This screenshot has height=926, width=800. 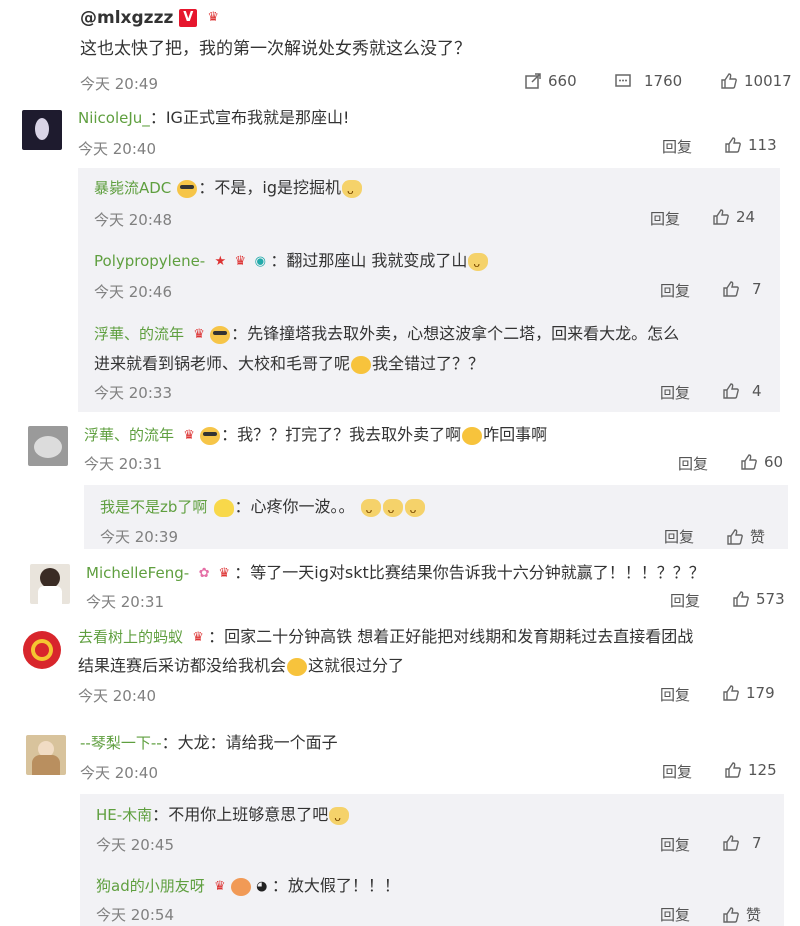 I want to click on like-button: 10017, so click(x=756, y=81).